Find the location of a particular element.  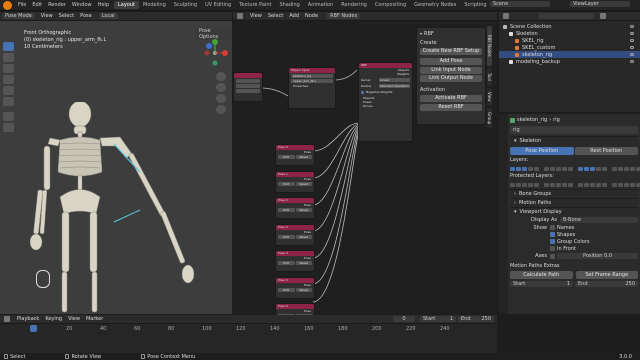

bone-groups-section: › Bone Groups is located at coordinates (574, 193).